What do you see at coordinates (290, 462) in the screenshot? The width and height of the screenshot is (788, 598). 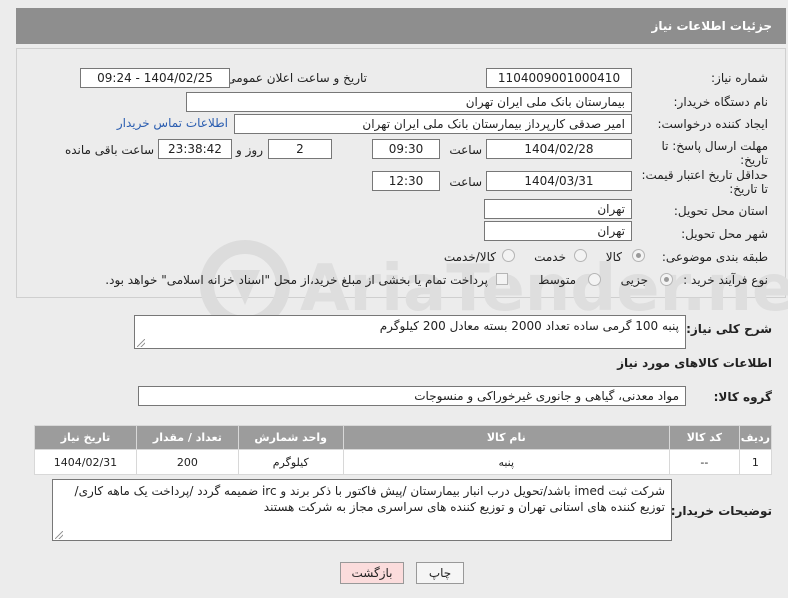 I see `cell-unit: کیلوگرم` at bounding box center [290, 462].